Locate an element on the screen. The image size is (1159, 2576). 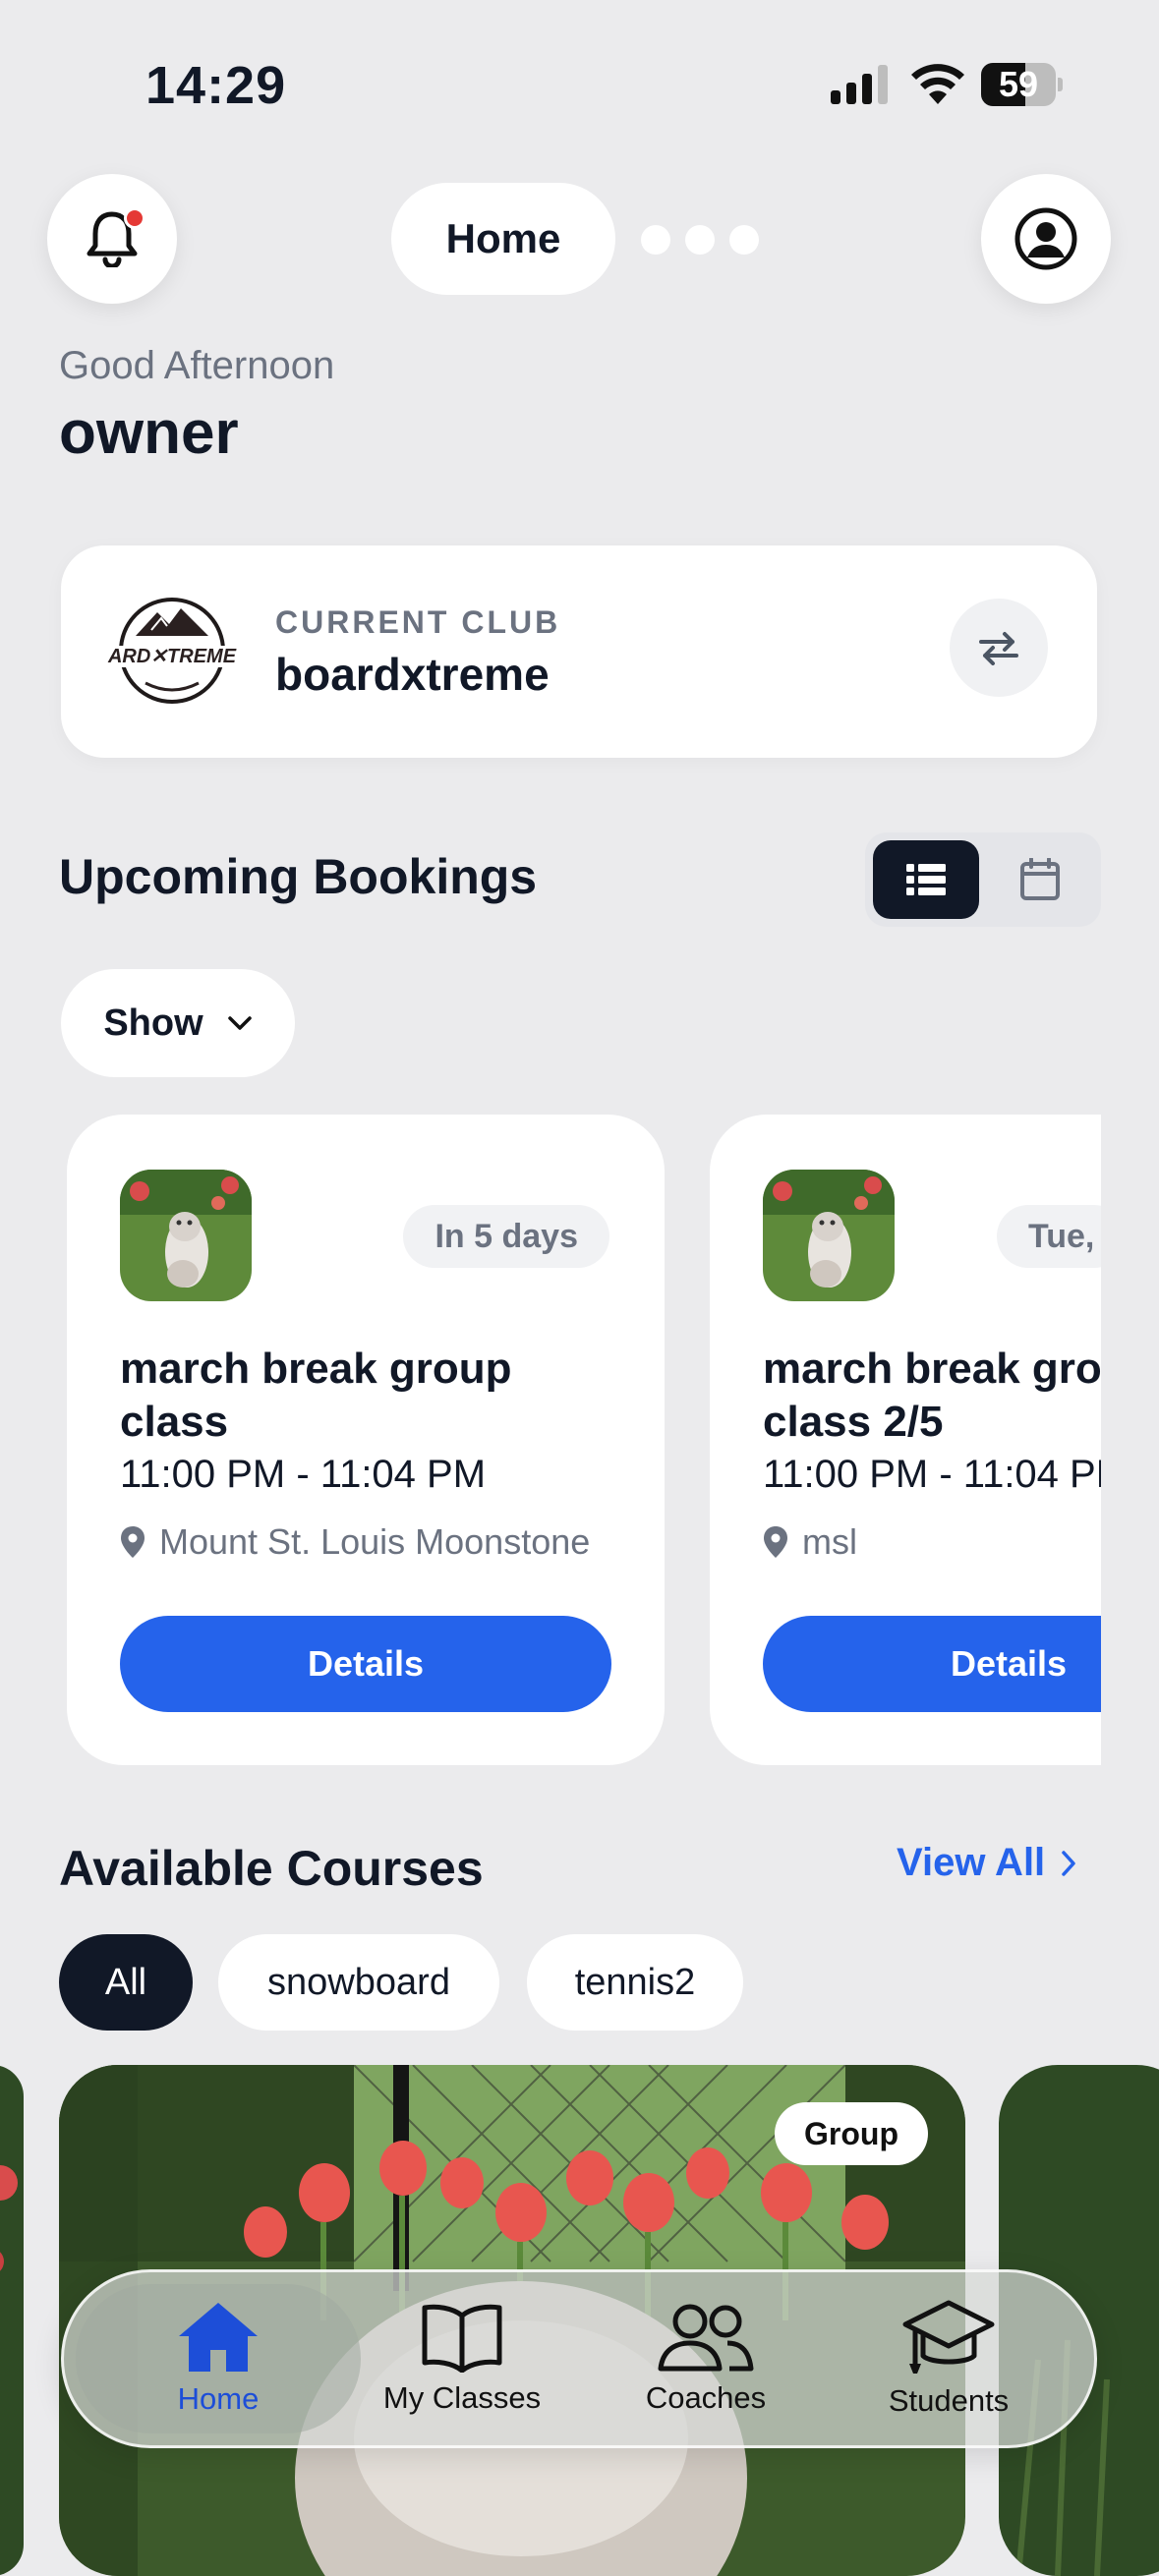
club-name: boardxtreme is located at coordinates (413, 675).